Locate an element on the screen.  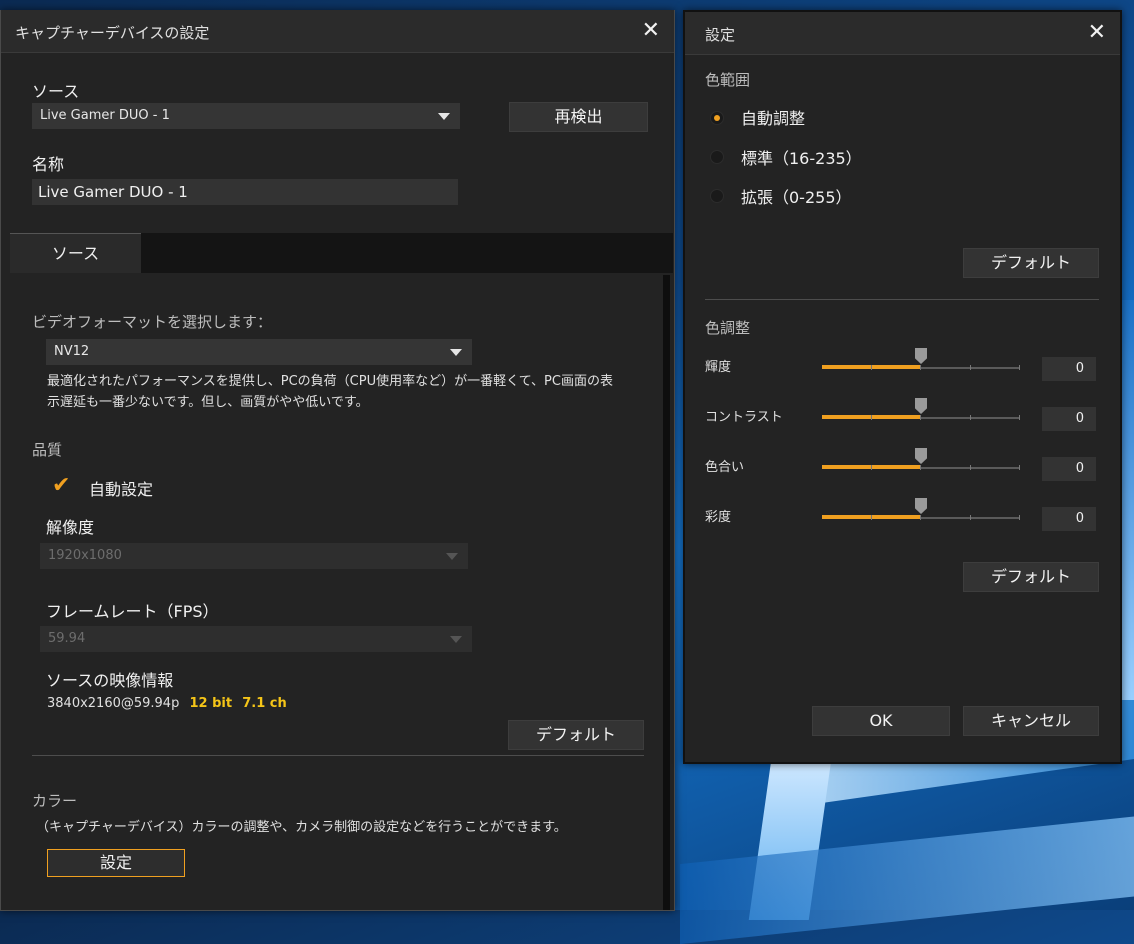
video-format-value: NV12 is located at coordinates (72, 351).